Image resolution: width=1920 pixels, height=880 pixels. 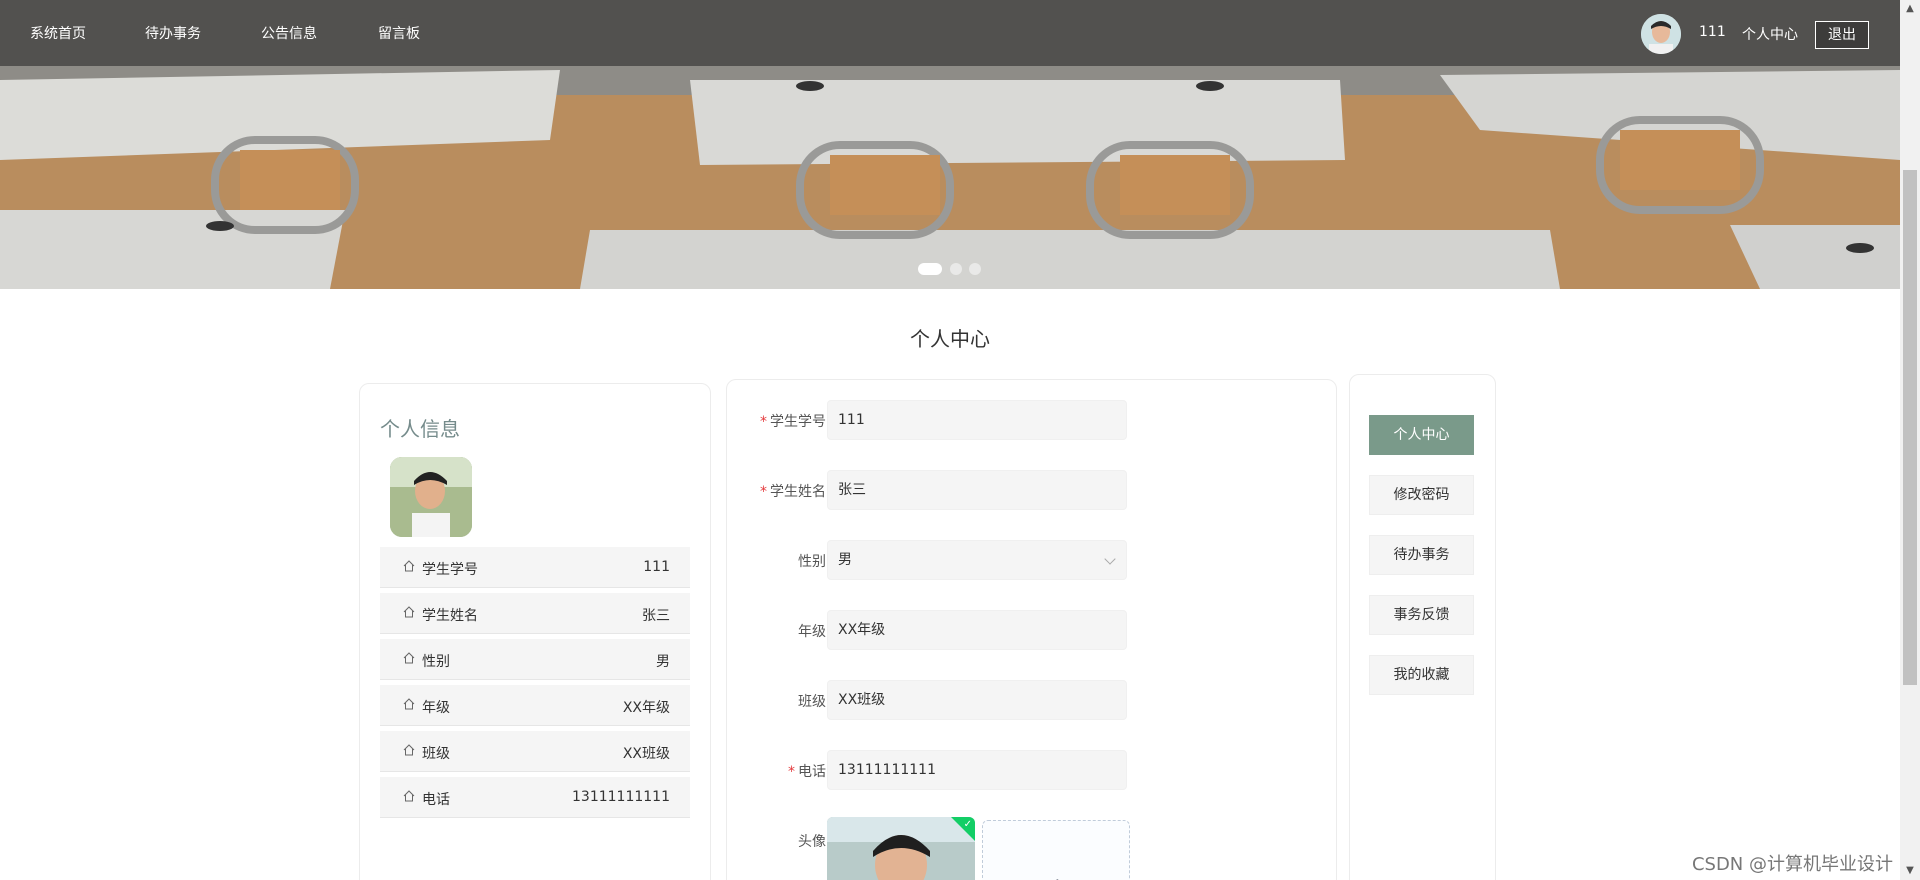 What do you see at coordinates (535, 613) in the screenshot?
I see `info-row-student-name: 学生姓名 张三` at bounding box center [535, 613].